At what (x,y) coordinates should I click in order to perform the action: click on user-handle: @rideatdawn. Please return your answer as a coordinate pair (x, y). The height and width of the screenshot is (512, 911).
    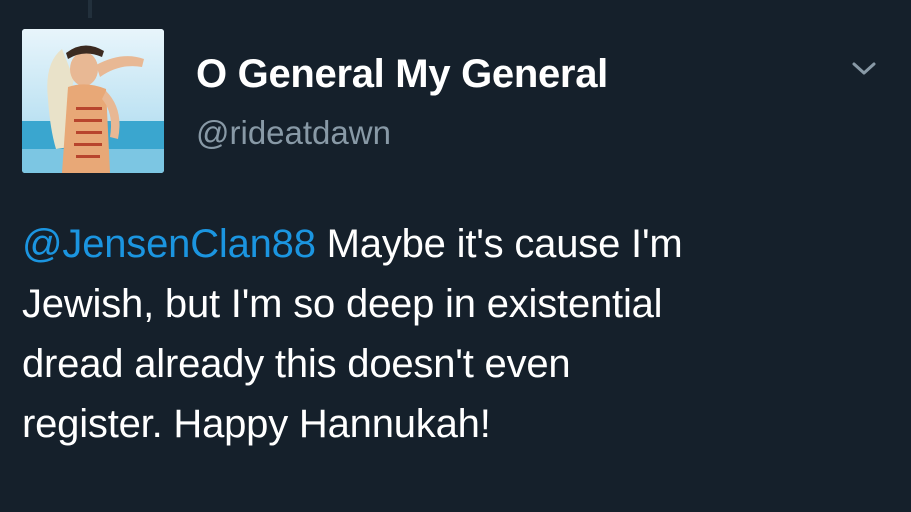
    Looking at the image, I should click on (293, 133).